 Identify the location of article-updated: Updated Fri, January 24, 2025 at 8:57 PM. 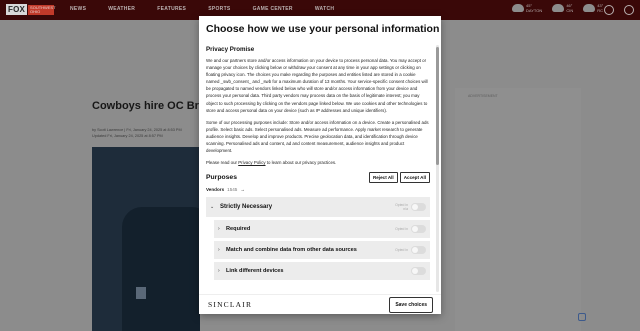
(127, 136).